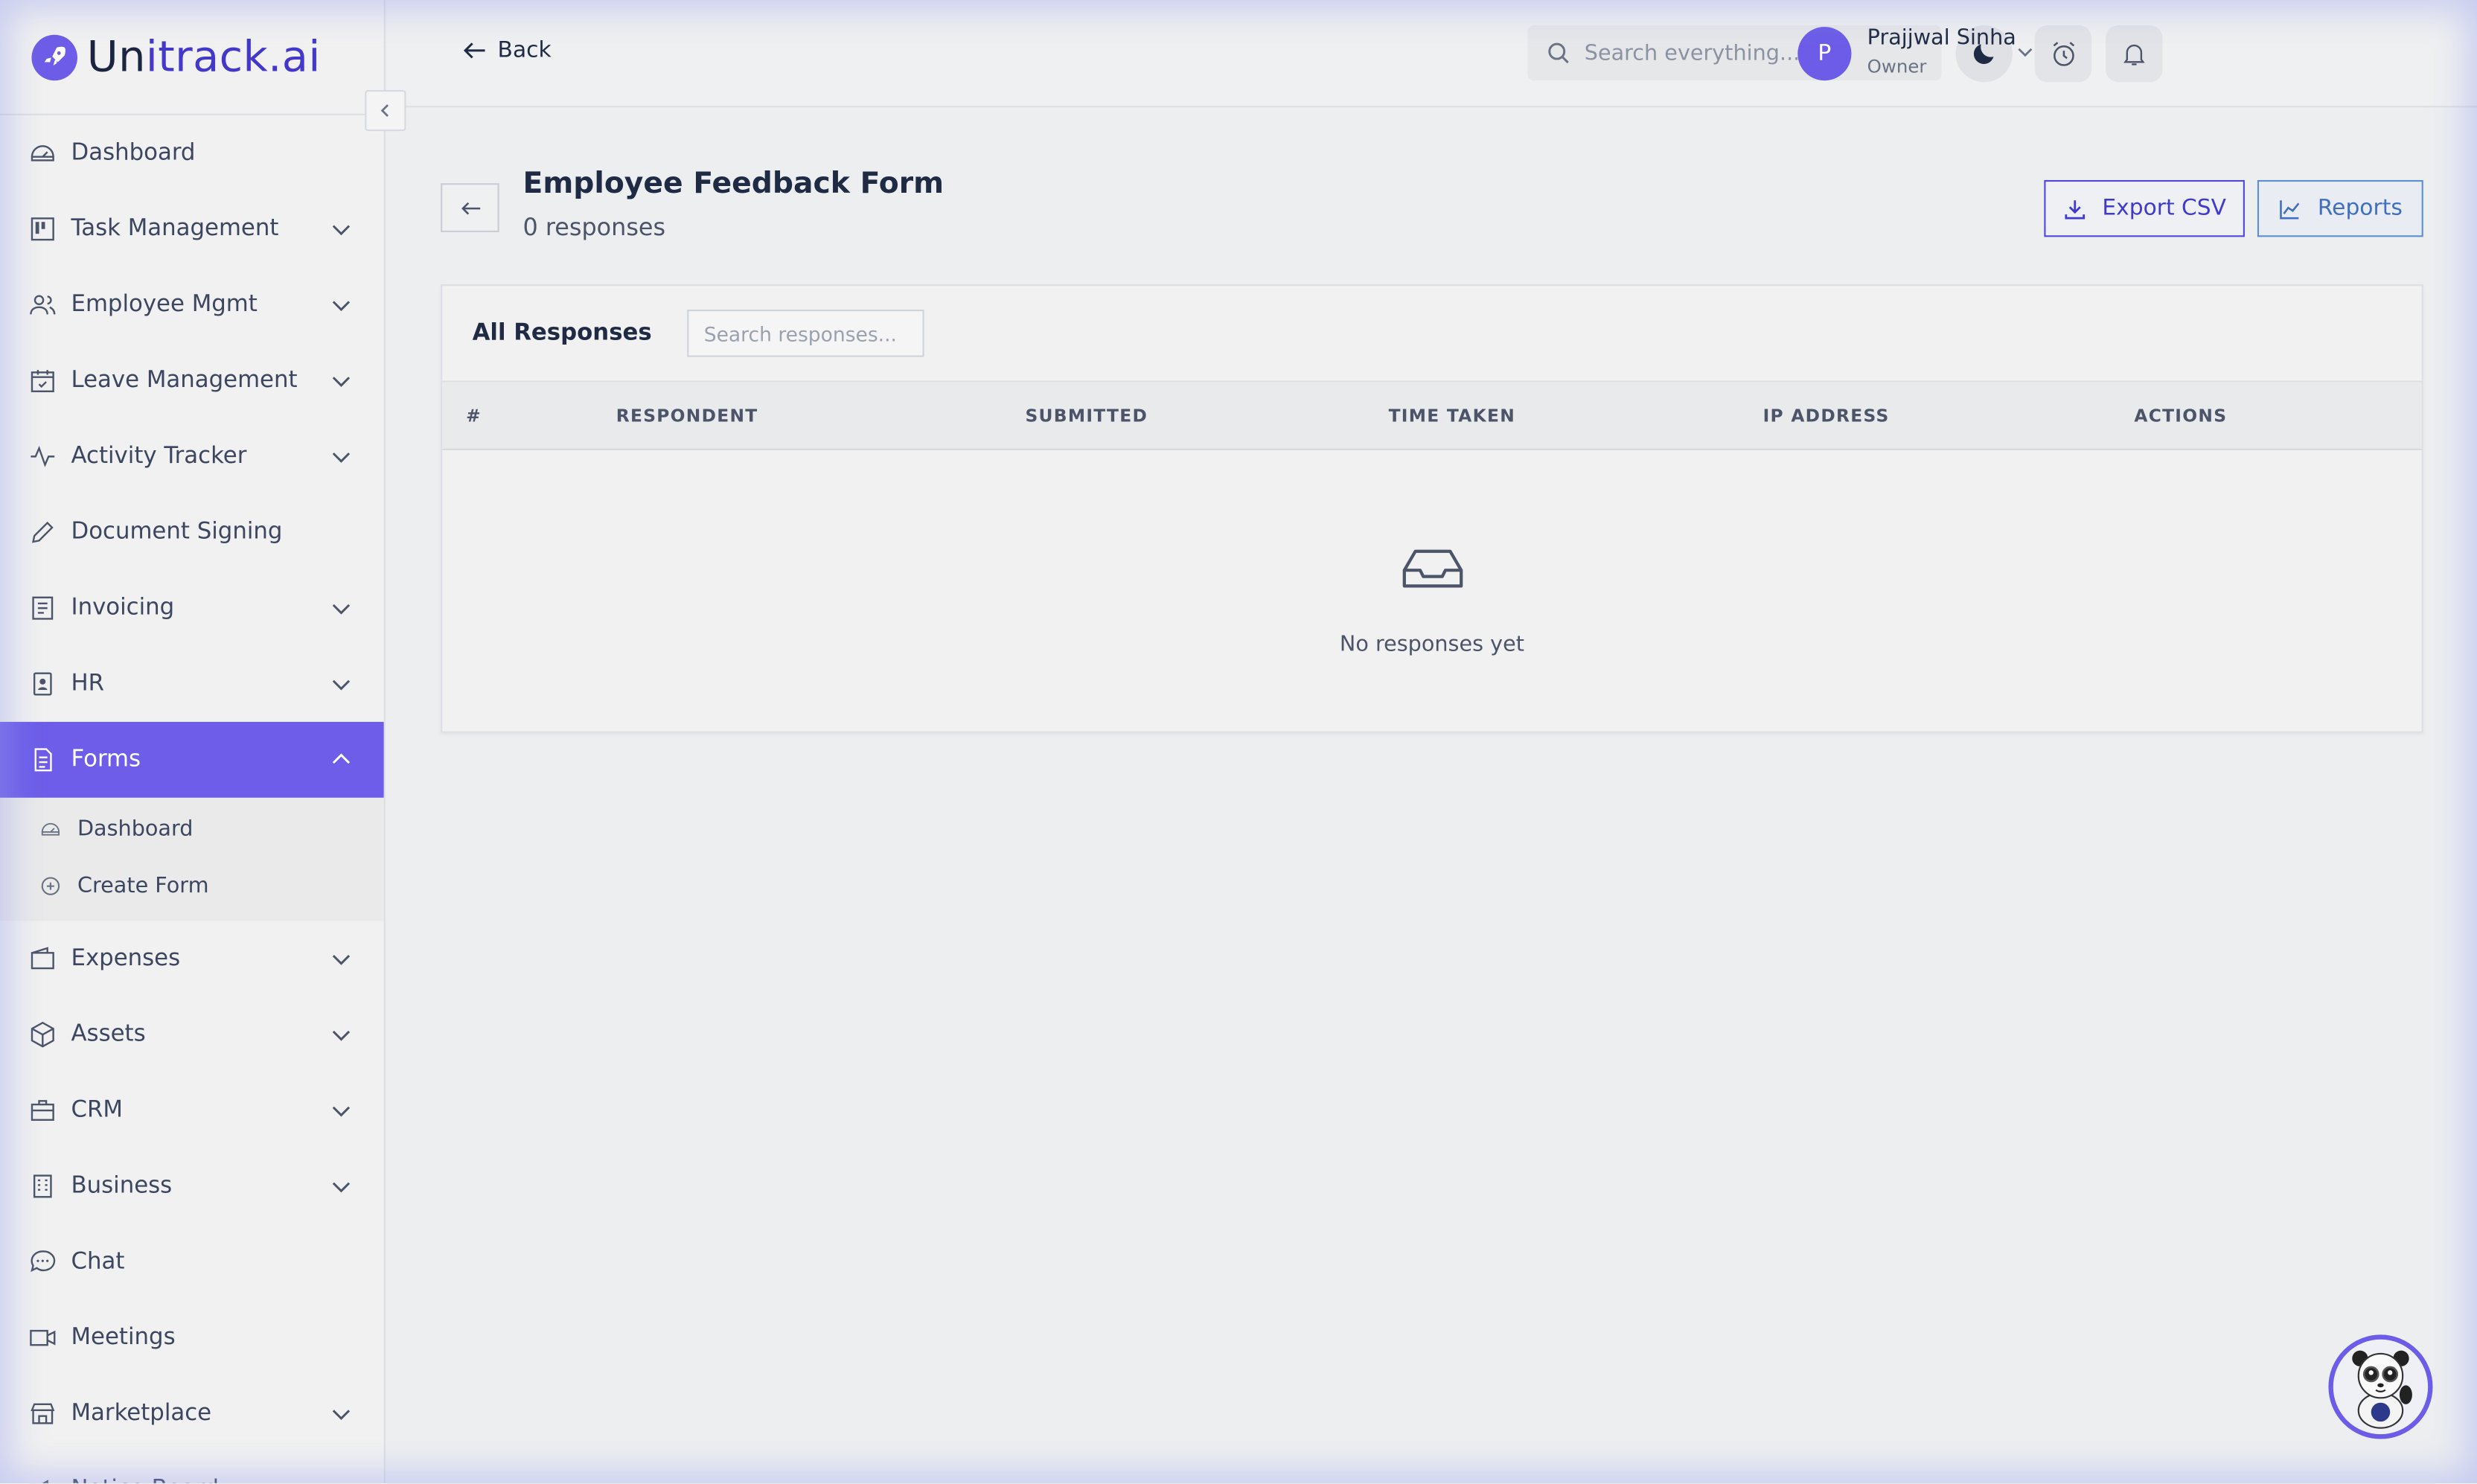 This screenshot has width=2477, height=1484. Describe the element at coordinates (192, 1338) in the screenshot. I see `sidebar-item-meetings: Meetings` at that location.